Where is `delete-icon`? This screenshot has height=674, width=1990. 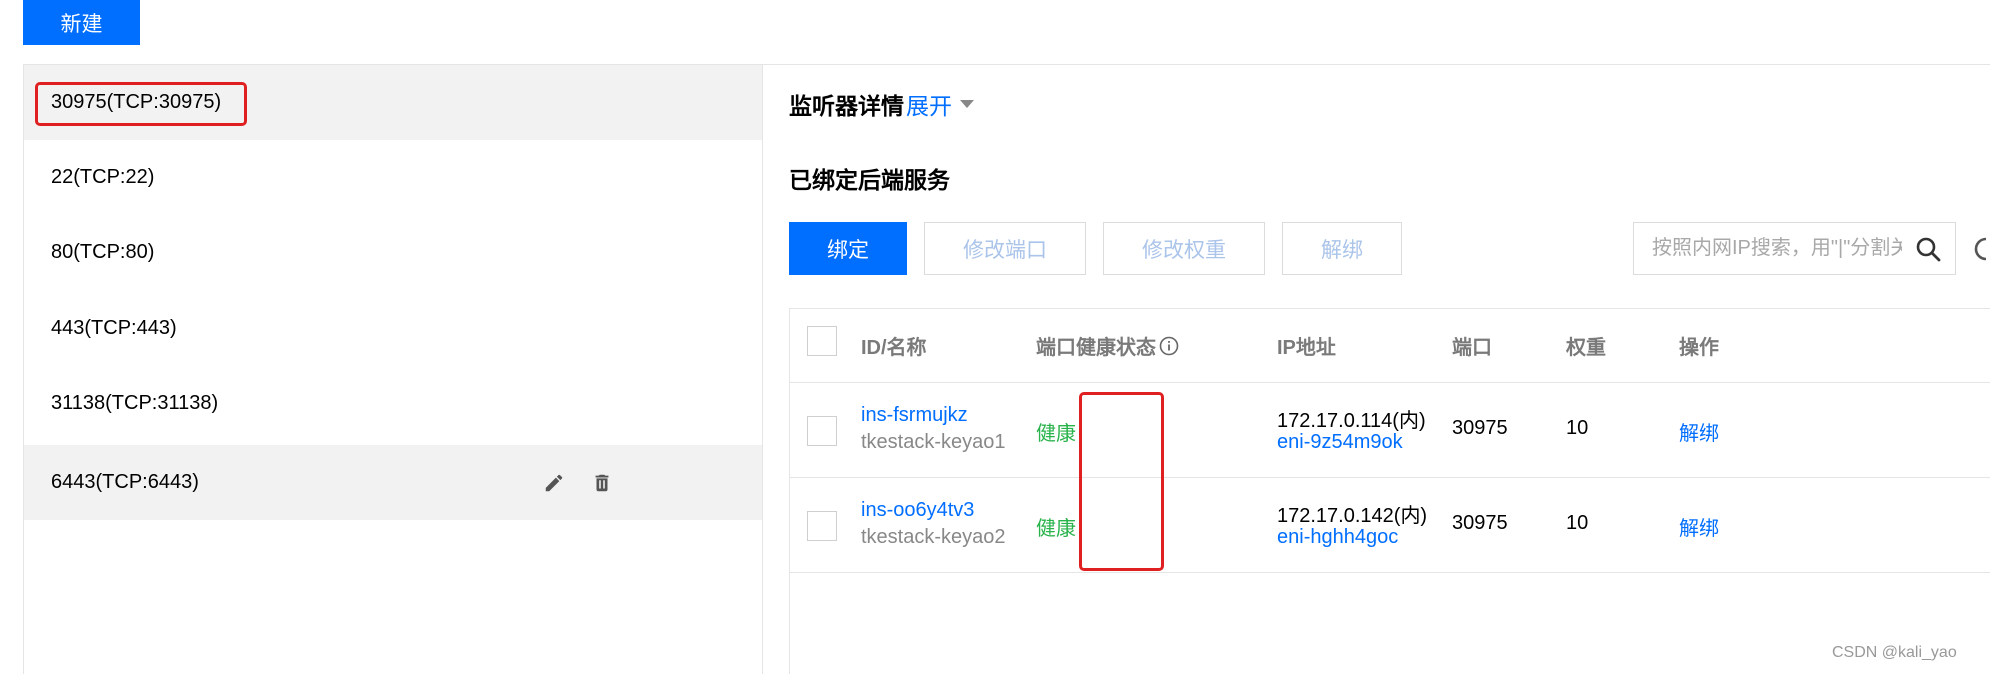 delete-icon is located at coordinates (602, 483).